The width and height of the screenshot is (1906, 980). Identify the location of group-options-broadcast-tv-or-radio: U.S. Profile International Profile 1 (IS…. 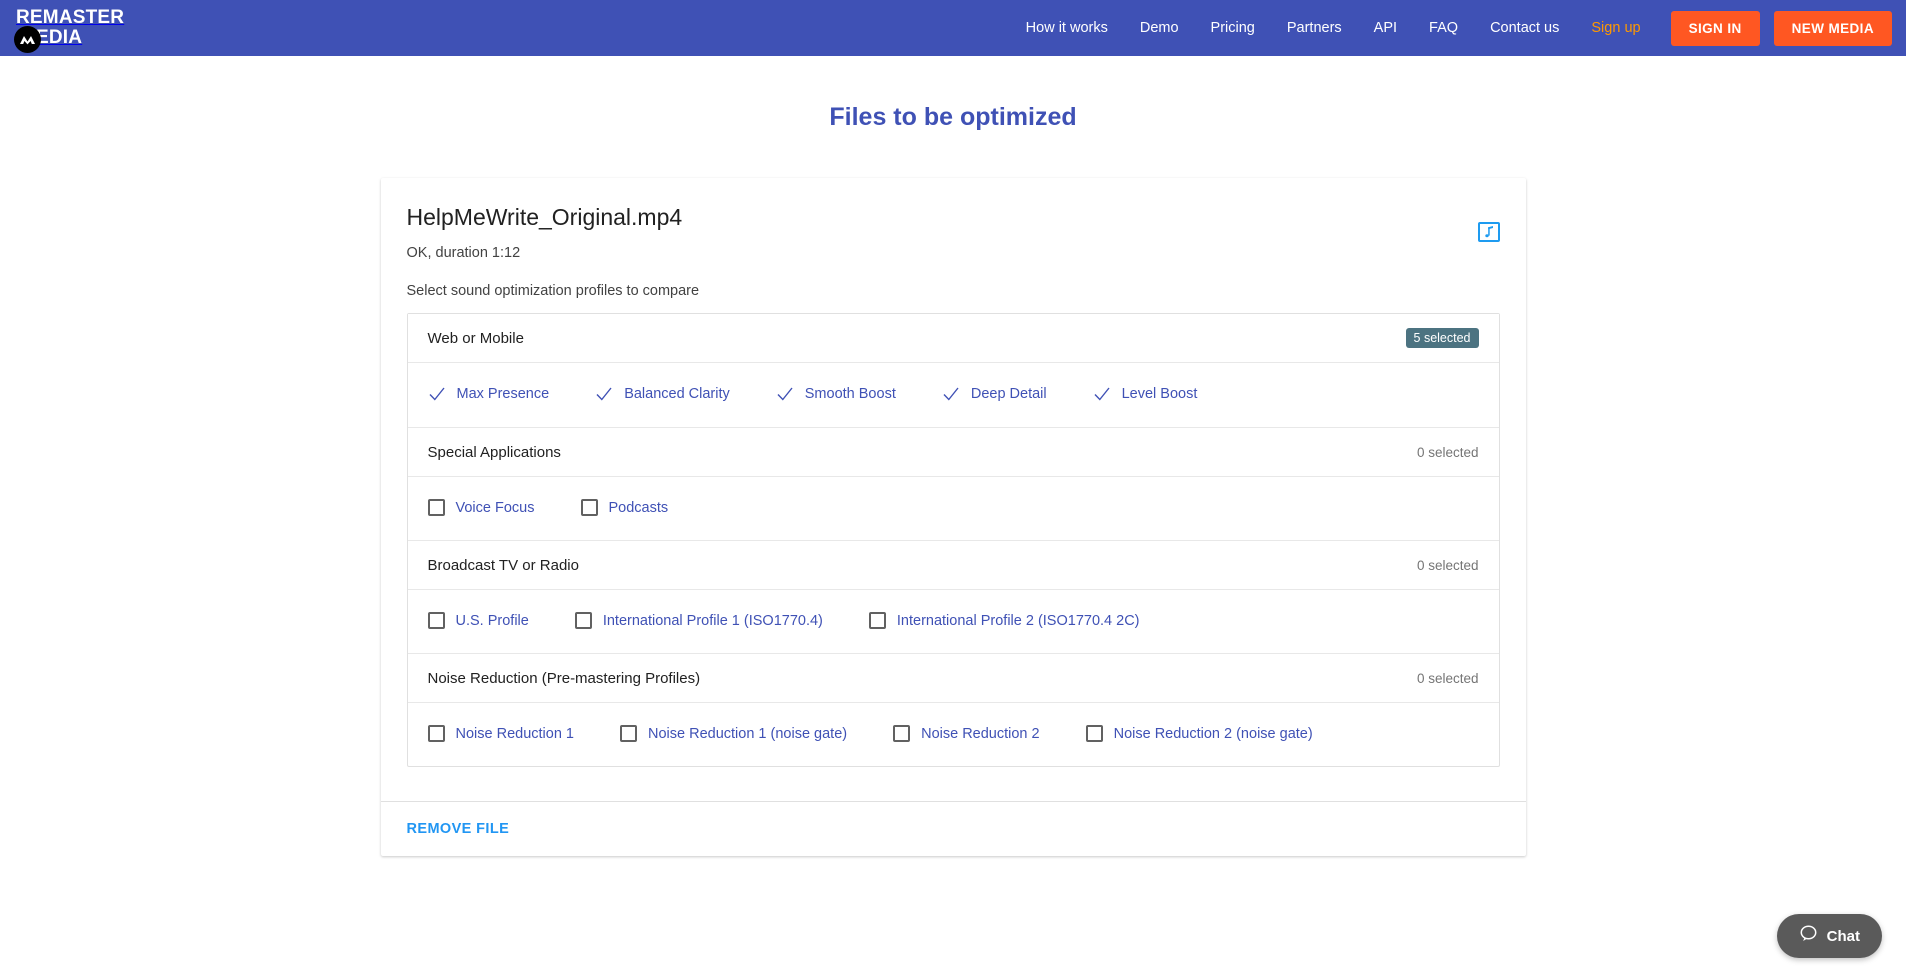
(953, 621).